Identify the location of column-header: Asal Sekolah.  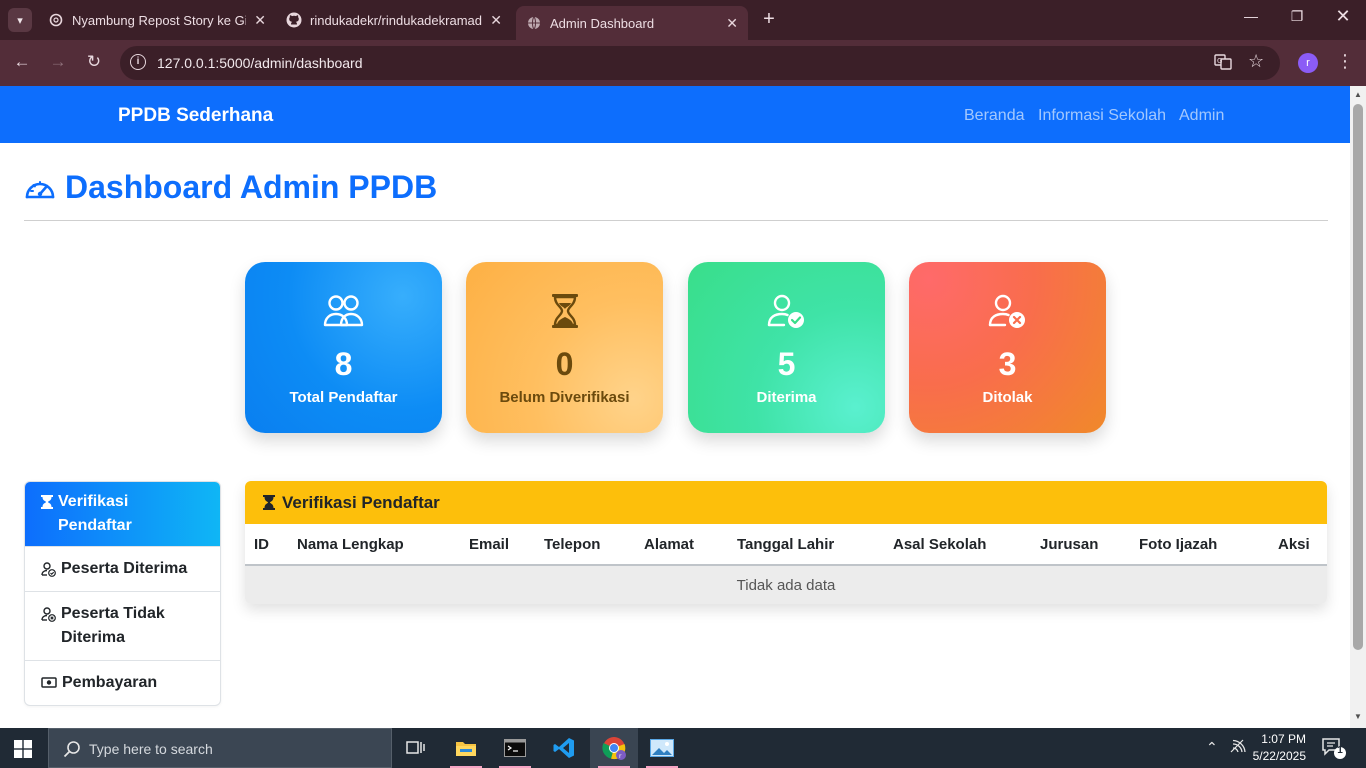
(966, 545).